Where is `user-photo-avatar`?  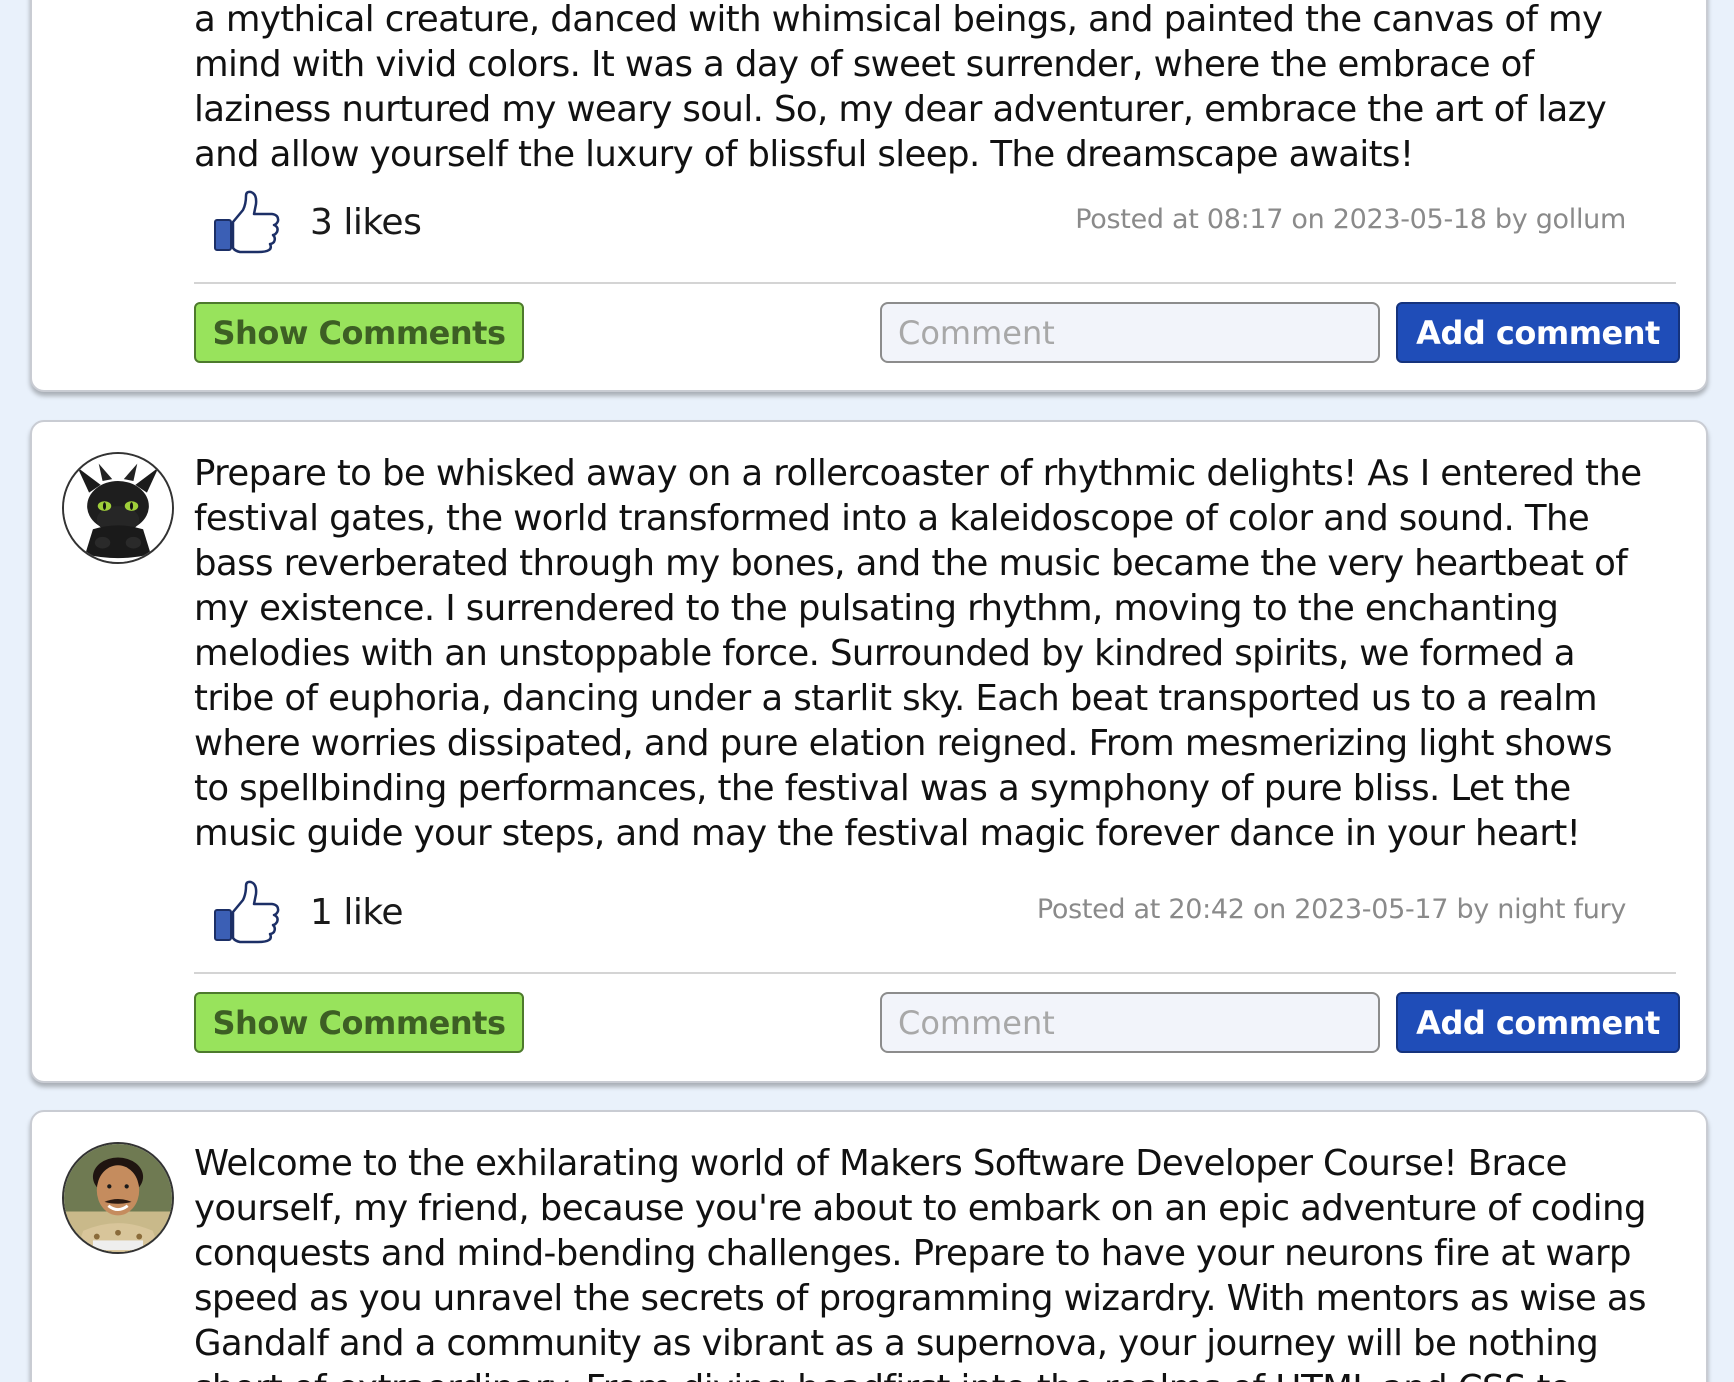
user-photo-avatar is located at coordinates (118, 1198).